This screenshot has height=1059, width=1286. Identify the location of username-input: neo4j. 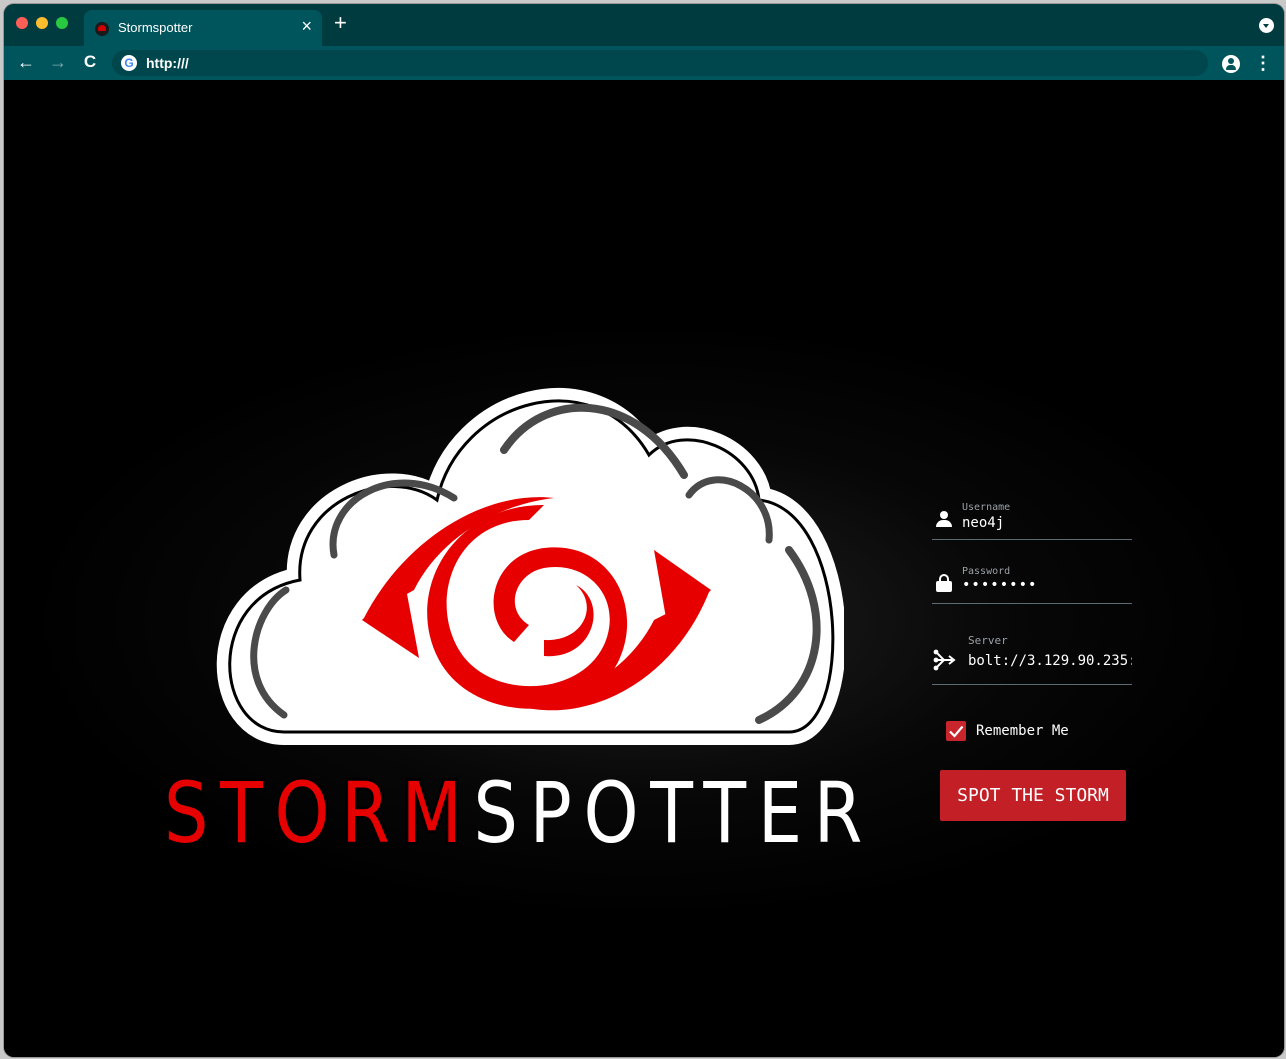
(1047, 523).